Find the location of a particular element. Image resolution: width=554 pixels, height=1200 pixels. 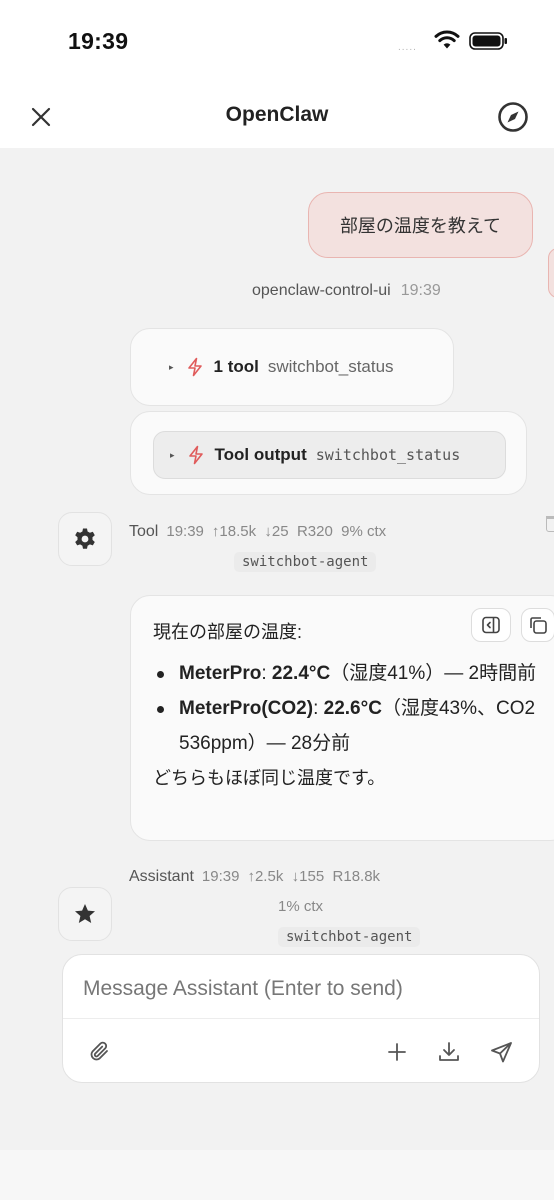

send-icon is located at coordinates (502, 1052).